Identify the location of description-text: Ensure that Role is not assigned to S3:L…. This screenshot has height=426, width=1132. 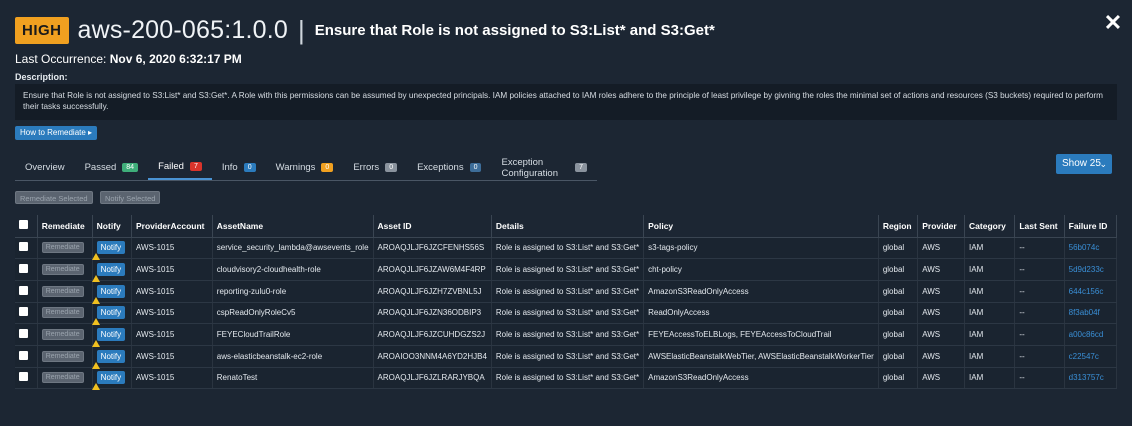
(566, 102).